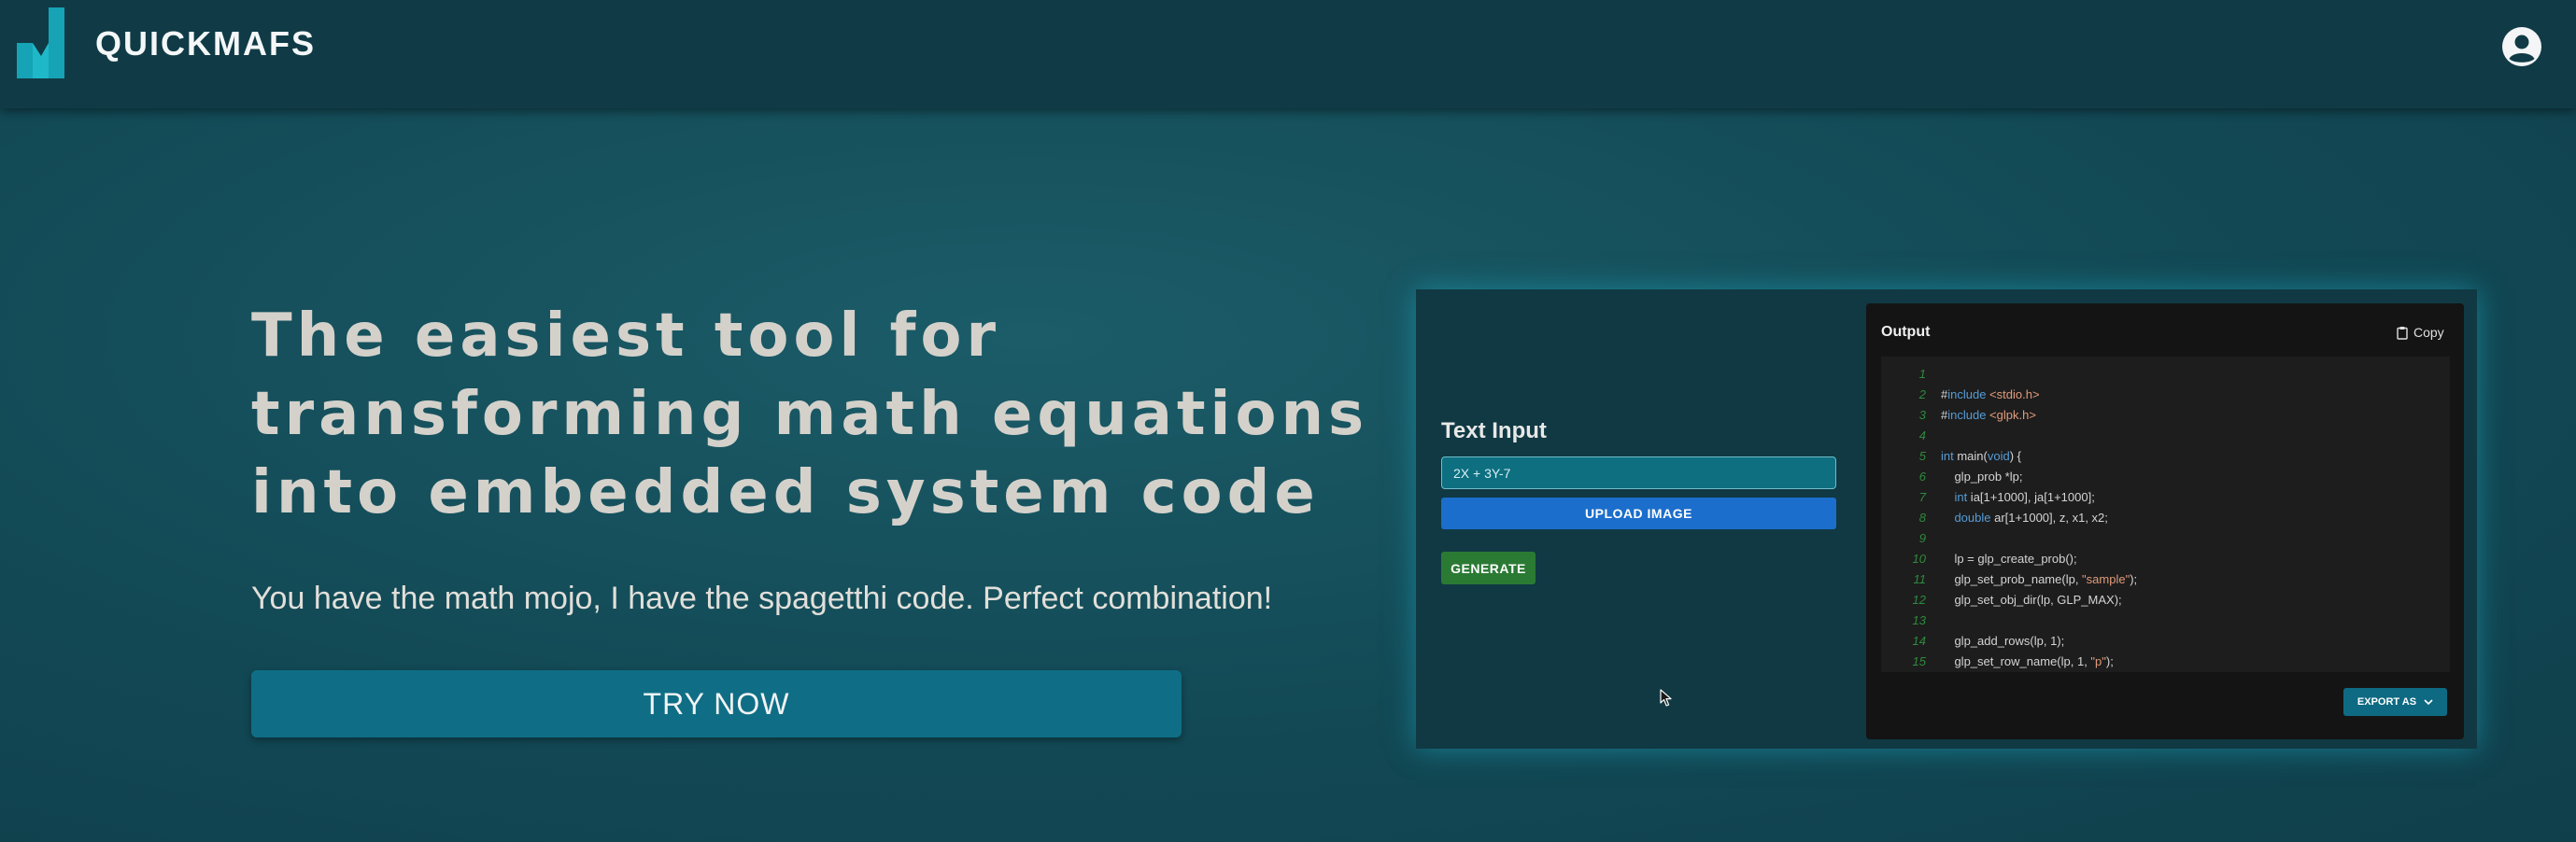  I want to click on line-number: 4, so click(1922, 435).